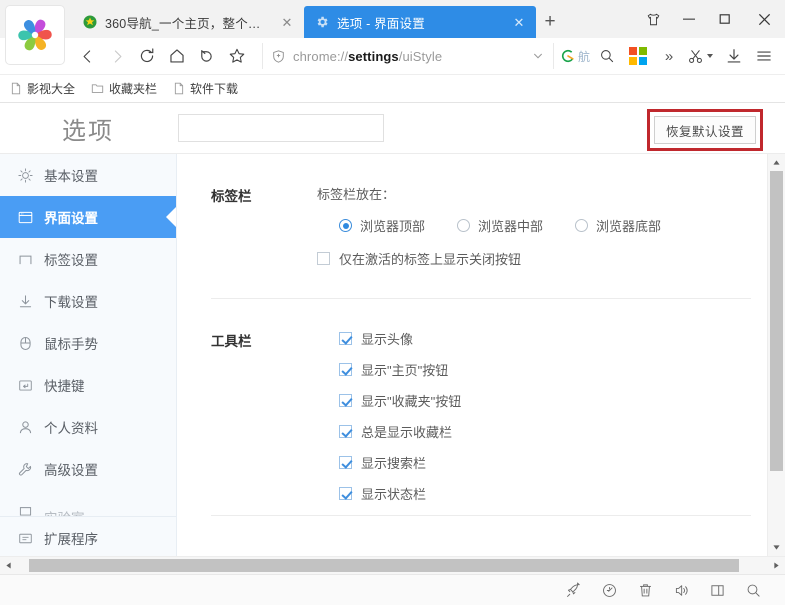 This screenshot has height=605, width=785. I want to click on bookmark-item: 影视大全, so click(42, 88).